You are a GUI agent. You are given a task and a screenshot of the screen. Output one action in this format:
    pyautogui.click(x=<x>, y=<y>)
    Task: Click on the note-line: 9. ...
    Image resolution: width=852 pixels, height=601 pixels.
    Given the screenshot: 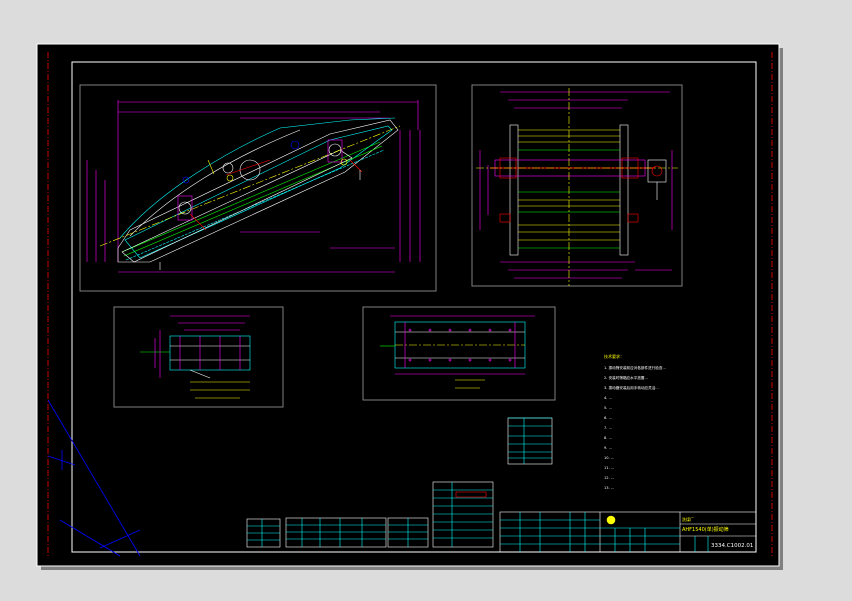 What is the action you would take?
    pyautogui.click(x=608, y=448)
    